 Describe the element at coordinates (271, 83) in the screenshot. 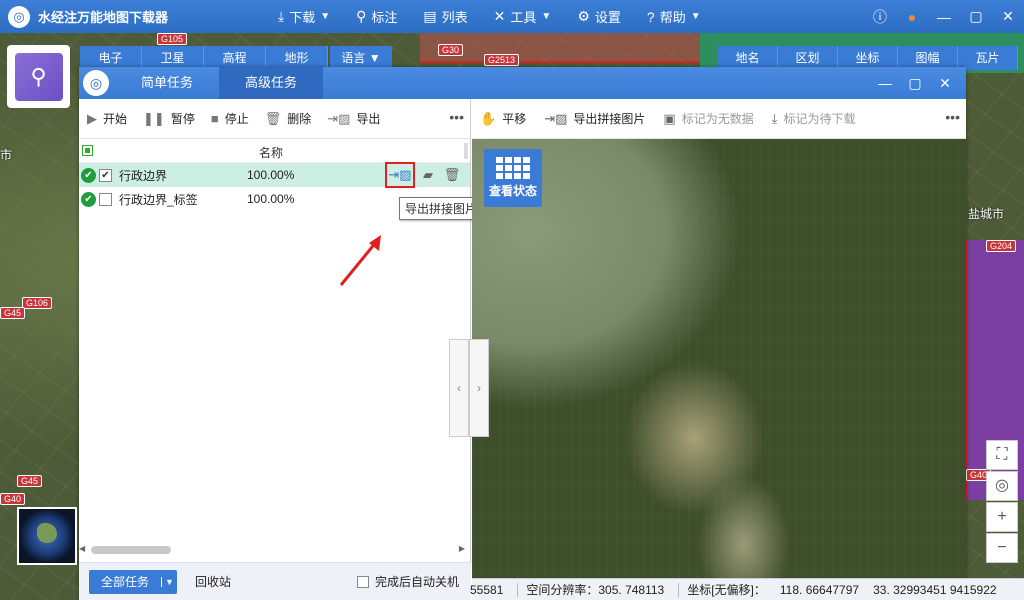

I see `tab-advanced-task: 高级任务` at that location.